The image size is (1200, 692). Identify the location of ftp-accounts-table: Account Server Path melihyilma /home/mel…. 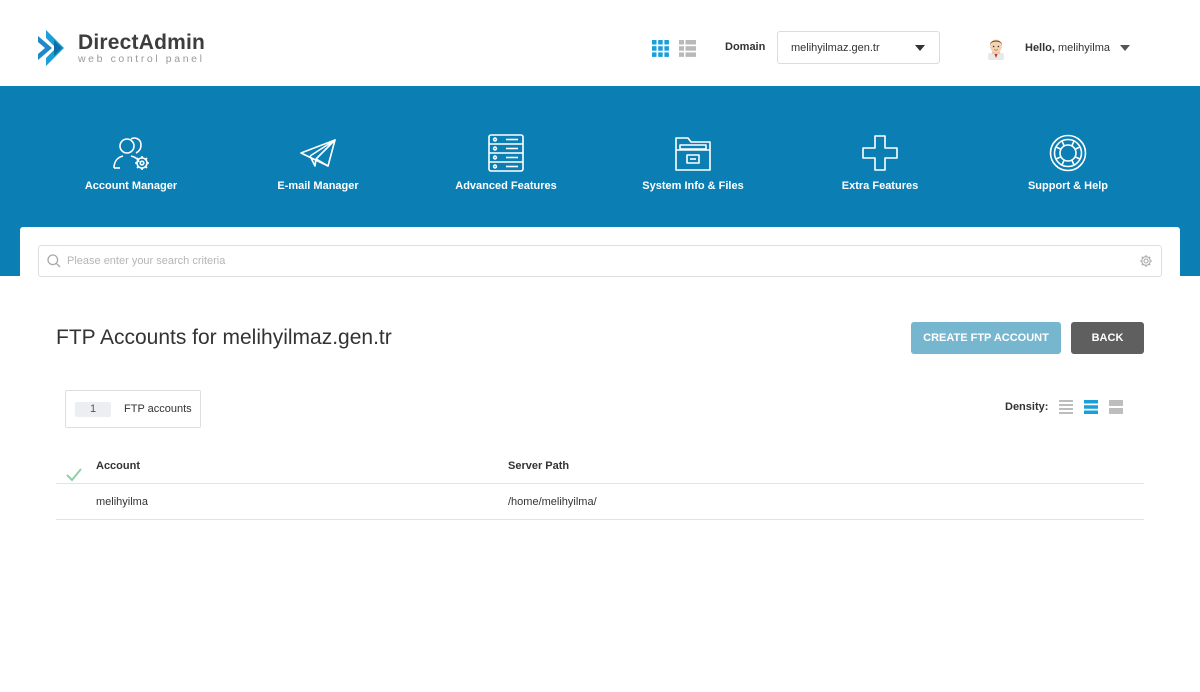
(600, 484).